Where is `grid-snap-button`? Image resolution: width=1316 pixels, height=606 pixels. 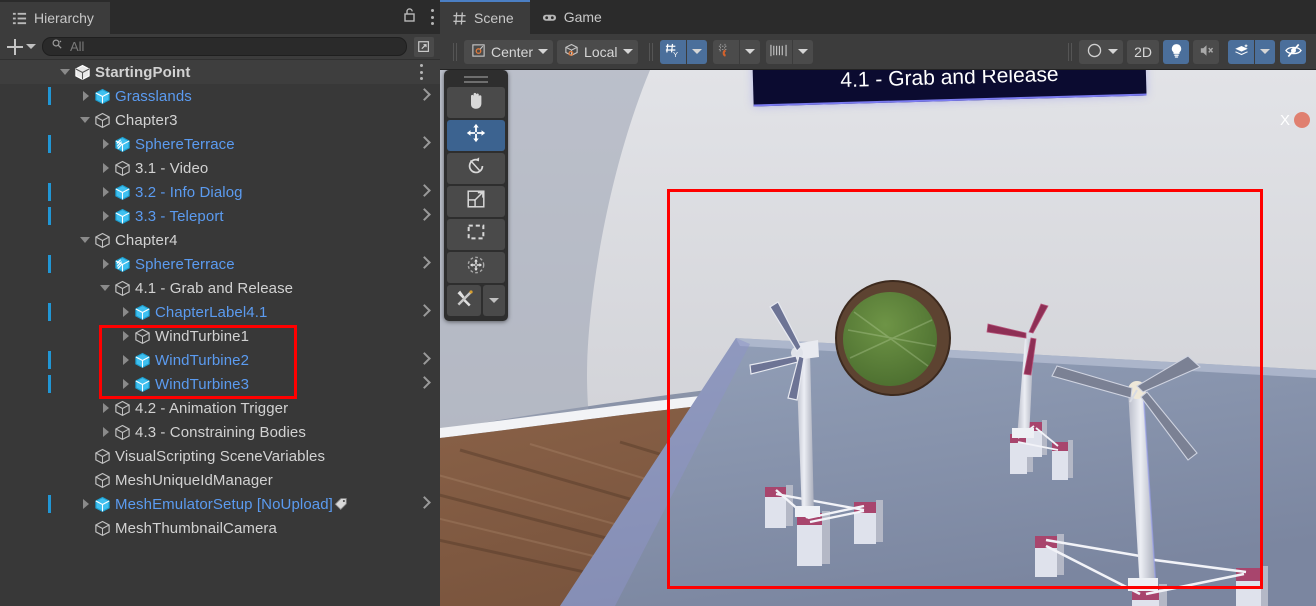 grid-snap-button is located at coordinates (725, 51).